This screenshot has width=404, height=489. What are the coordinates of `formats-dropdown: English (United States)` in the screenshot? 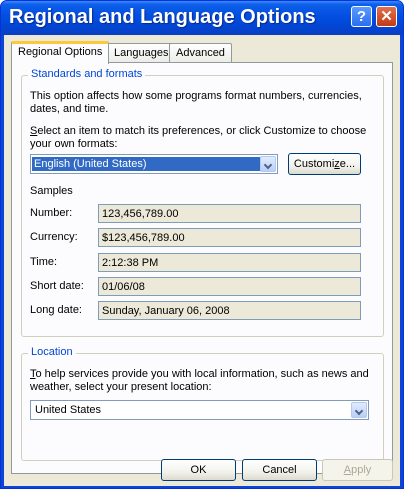 It's located at (154, 164).